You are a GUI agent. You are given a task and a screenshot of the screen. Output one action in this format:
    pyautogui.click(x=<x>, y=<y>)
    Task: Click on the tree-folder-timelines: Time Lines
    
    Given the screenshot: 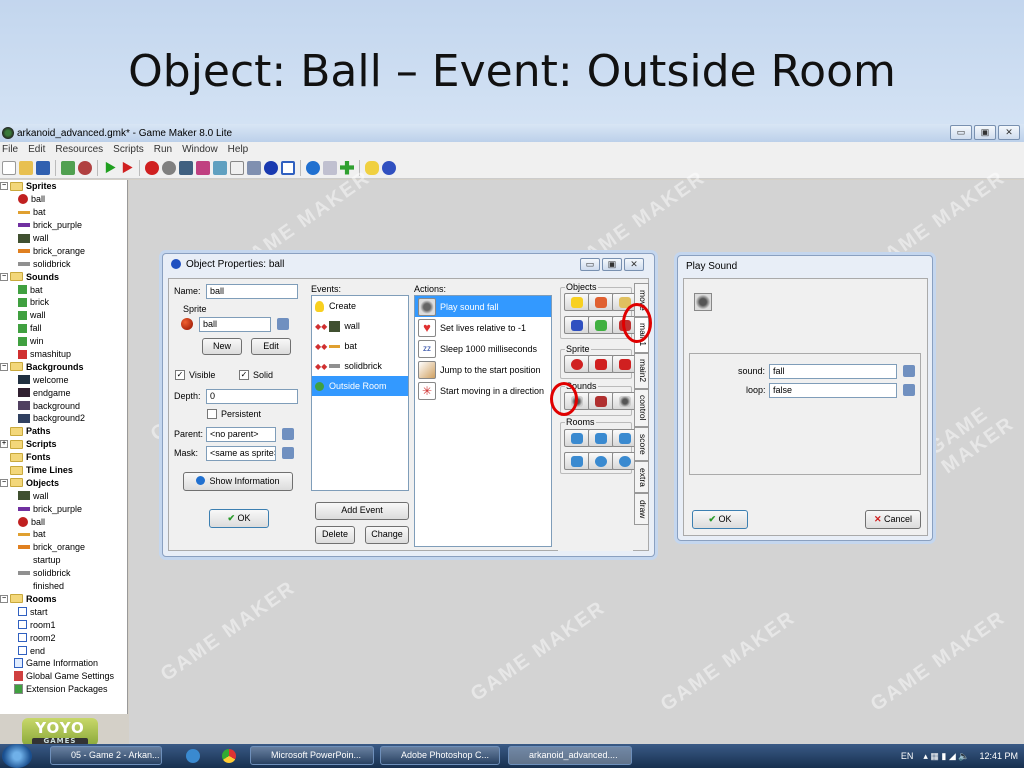 What is the action you would take?
    pyautogui.click(x=63, y=470)
    